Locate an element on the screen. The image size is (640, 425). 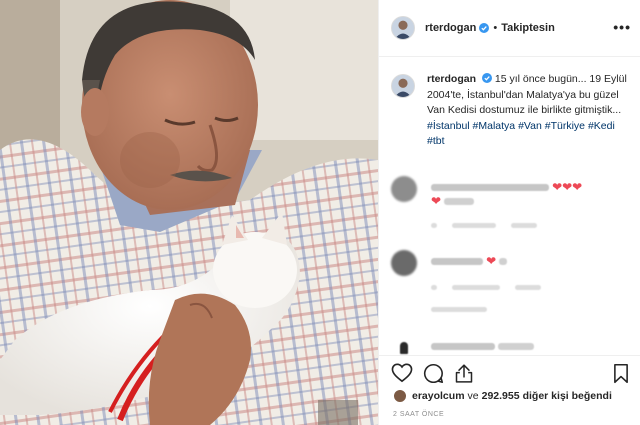
post-header: rterdogan • Takiptesin ••• is located at coordinates (509, 28).